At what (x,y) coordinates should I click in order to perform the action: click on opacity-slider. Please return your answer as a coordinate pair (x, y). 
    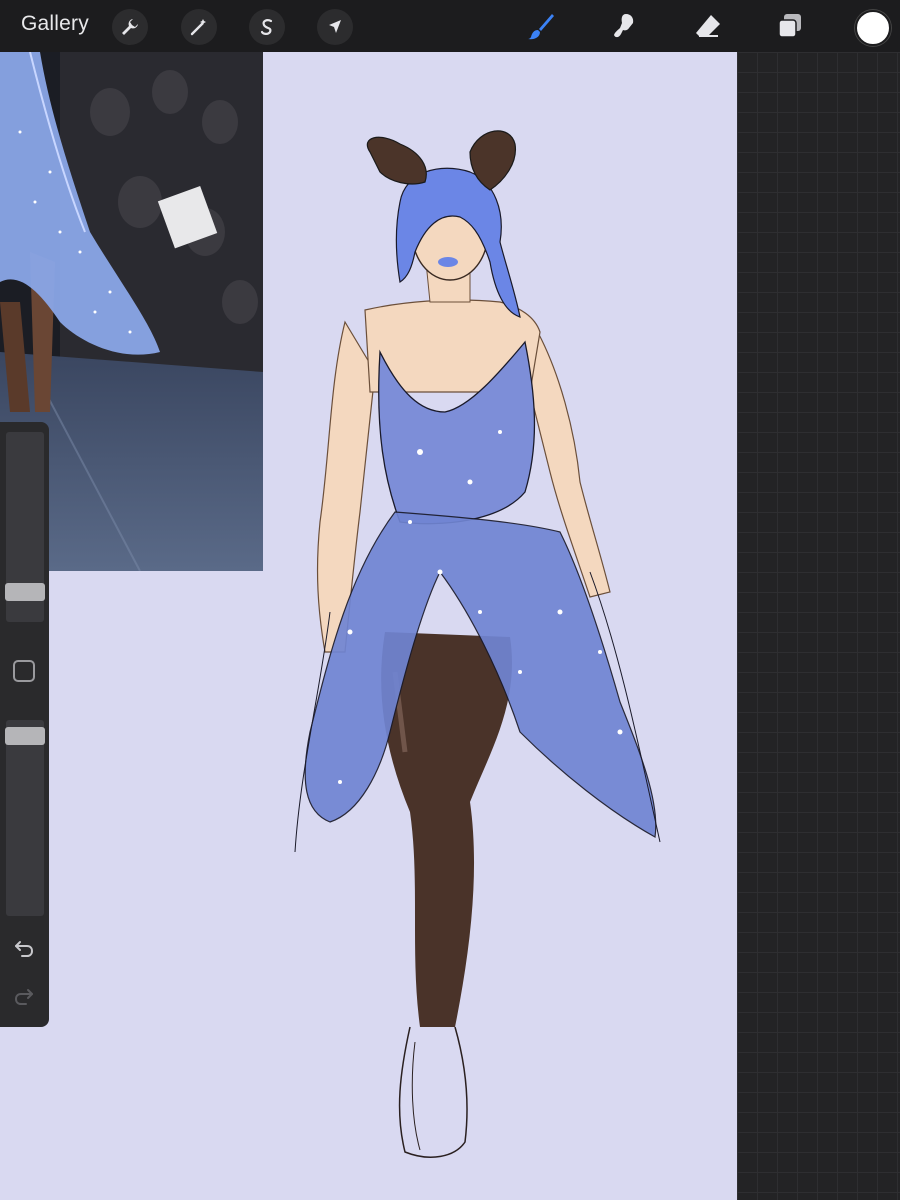
    Looking at the image, I should click on (25, 818).